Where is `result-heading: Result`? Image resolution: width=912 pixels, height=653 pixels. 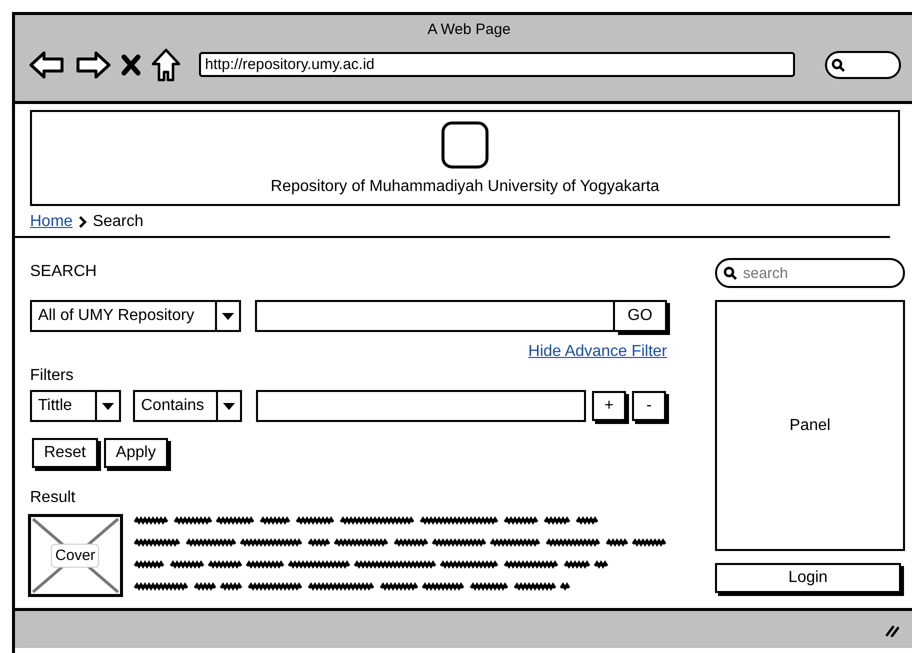 result-heading: Result is located at coordinates (53, 498).